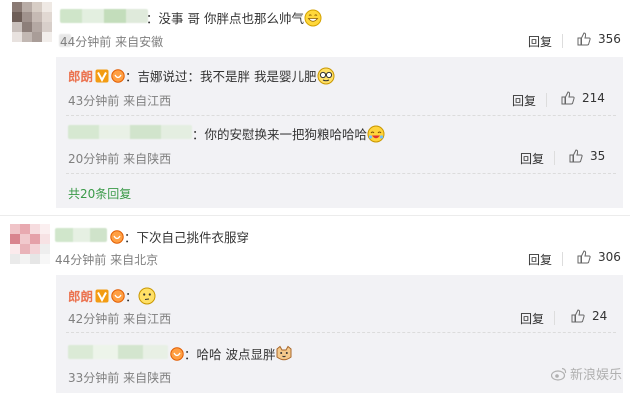  I want to click on like-button: 24, so click(589, 316).